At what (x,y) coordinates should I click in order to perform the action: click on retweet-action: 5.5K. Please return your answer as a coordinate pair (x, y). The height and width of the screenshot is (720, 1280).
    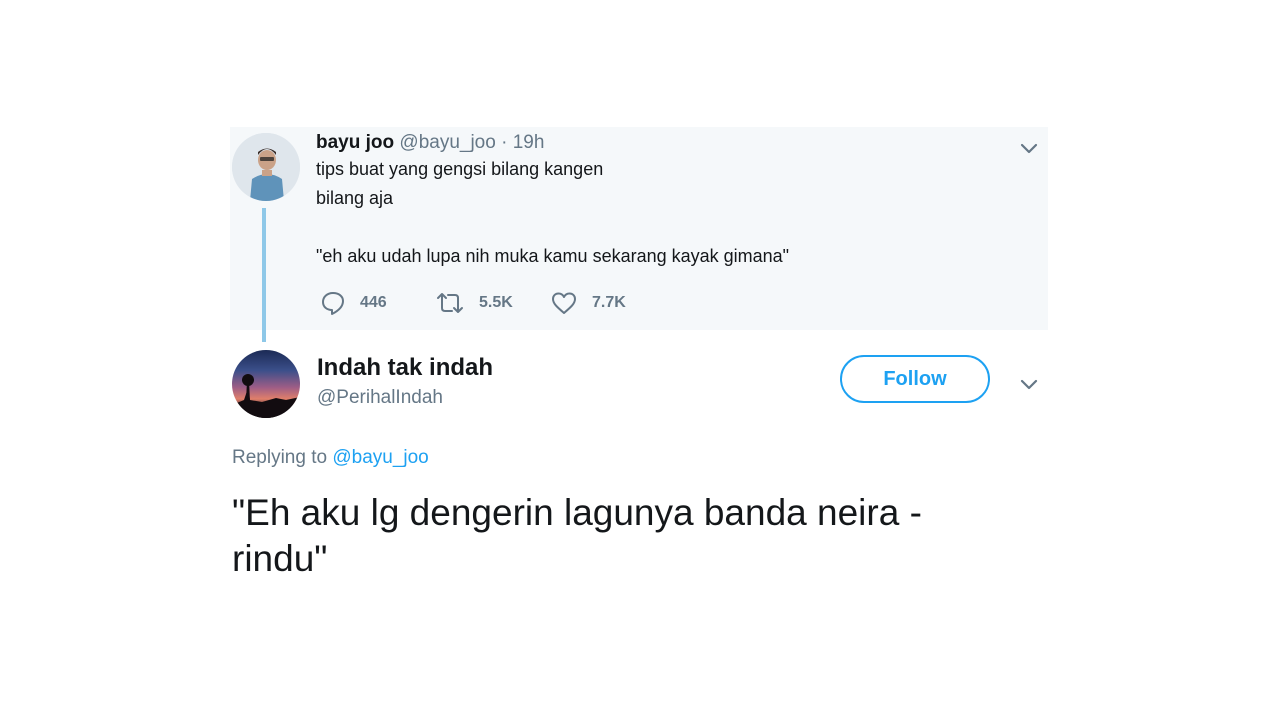
    Looking at the image, I should click on (474, 303).